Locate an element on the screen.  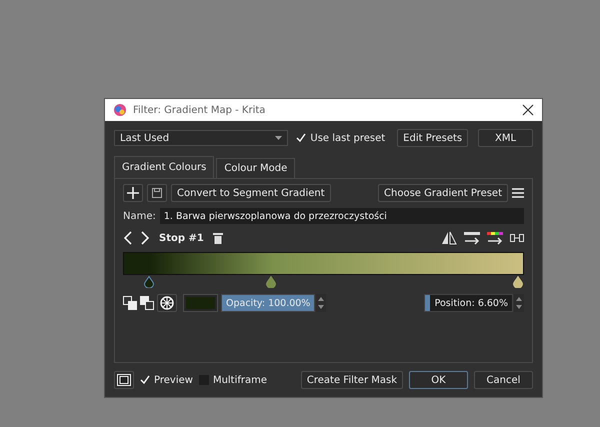
trash-icon is located at coordinates (217, 238).